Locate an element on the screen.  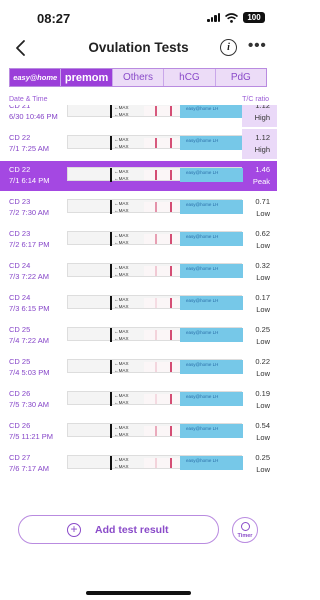
ratio-cell: 1.12 High is located at coordinates (259, 116).